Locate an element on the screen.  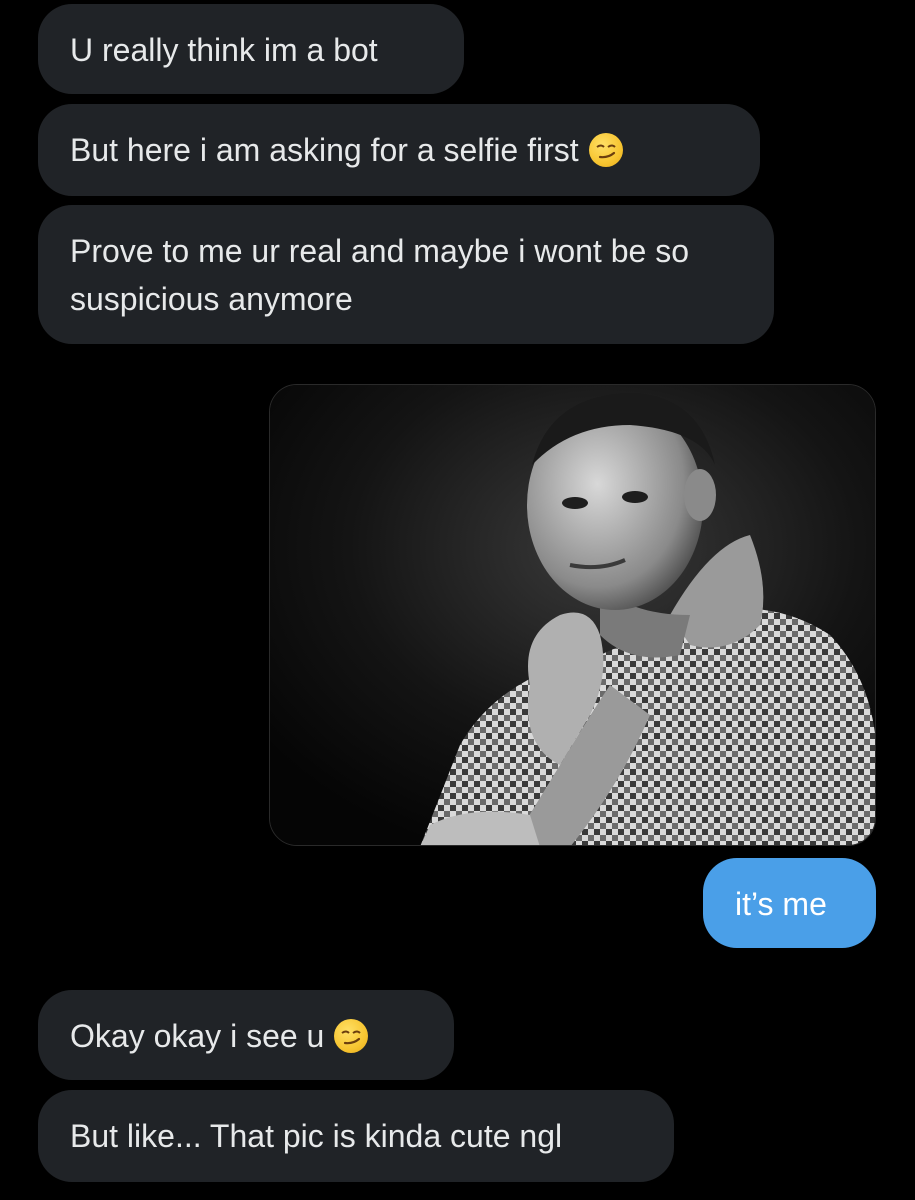
message-incoming: But like... That pic is kinda cute ngl is located at coordinates (356, 1136).